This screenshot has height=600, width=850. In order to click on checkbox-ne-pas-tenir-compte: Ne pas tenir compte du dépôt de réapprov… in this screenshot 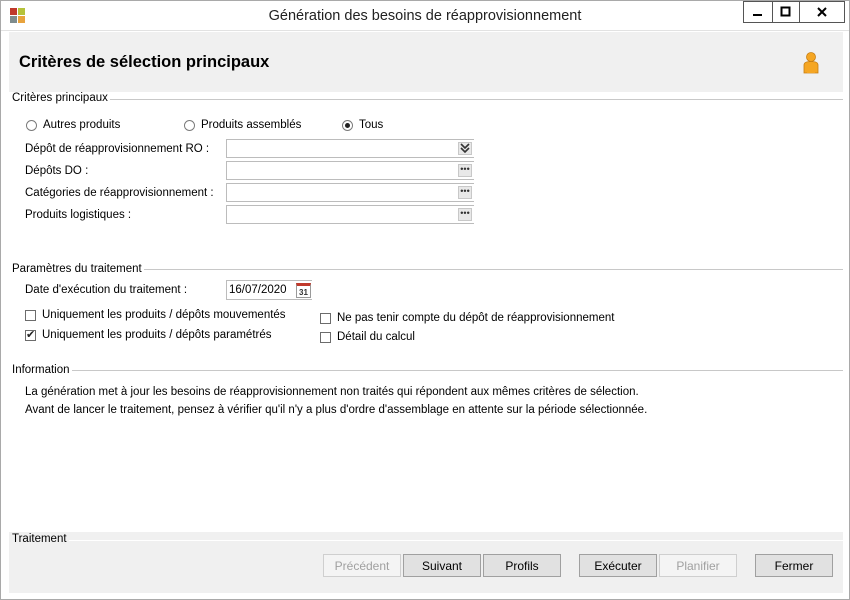, I will do `click(467, 318)`.